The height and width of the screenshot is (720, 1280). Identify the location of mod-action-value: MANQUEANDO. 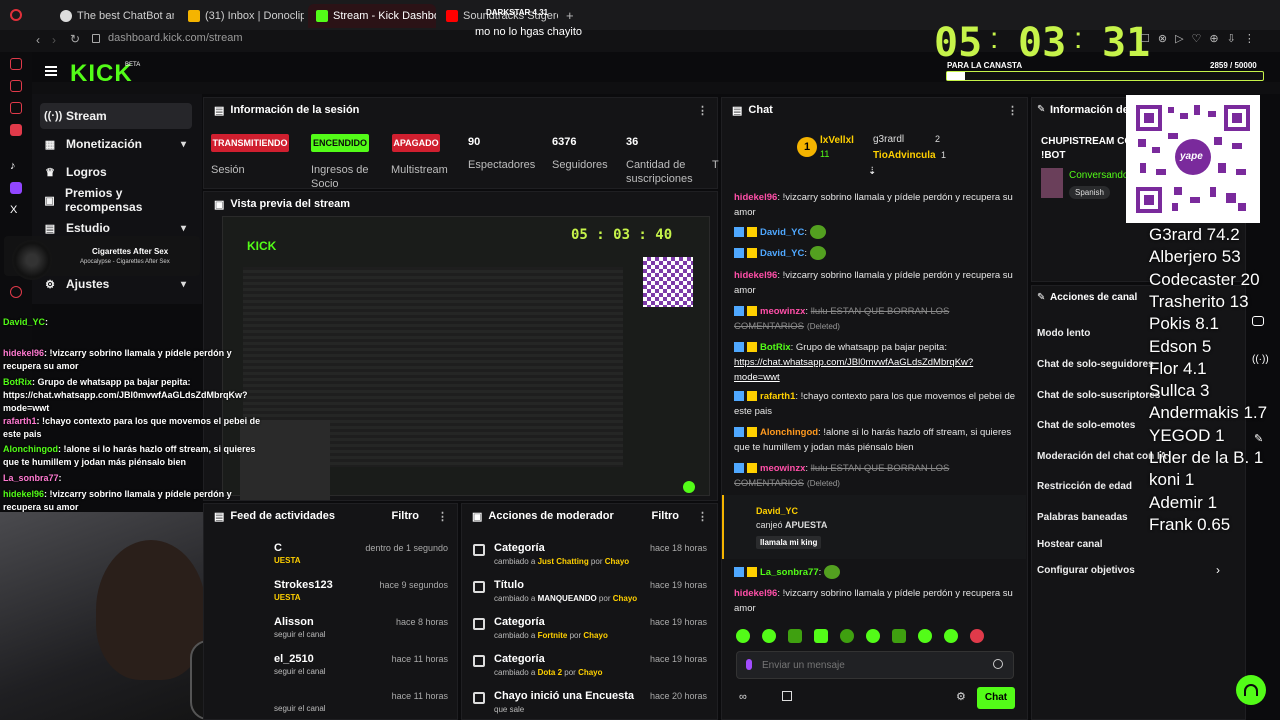
(567, 598).